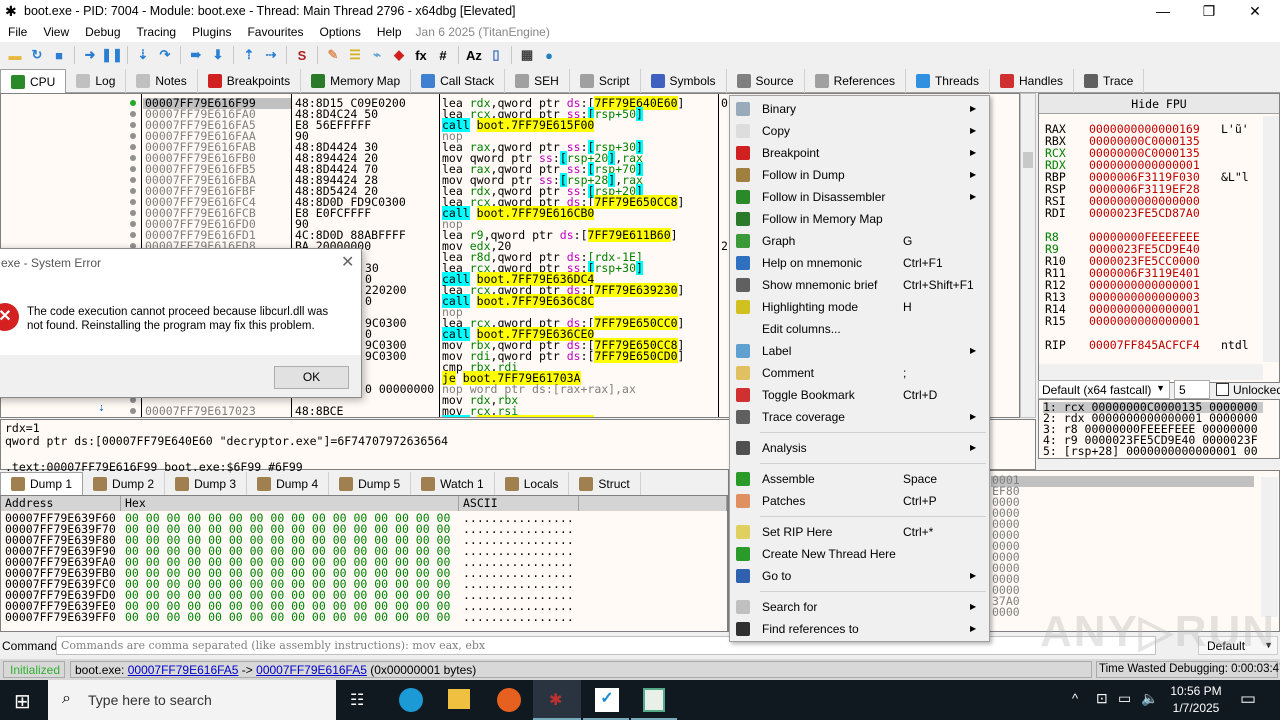 This screenshot has width=1280, height=720. What do you see at coordinates (355, 55) in the screenshot?
I see `comments-icon: ☰` at bounding box center [355, 55].